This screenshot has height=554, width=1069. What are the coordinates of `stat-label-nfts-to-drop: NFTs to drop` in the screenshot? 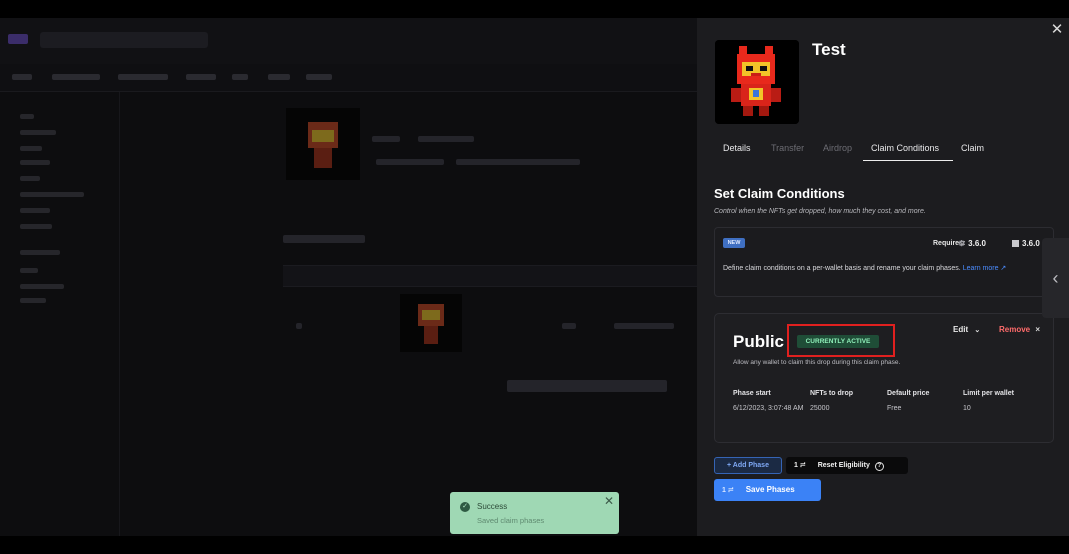 It's located at (832, 393).